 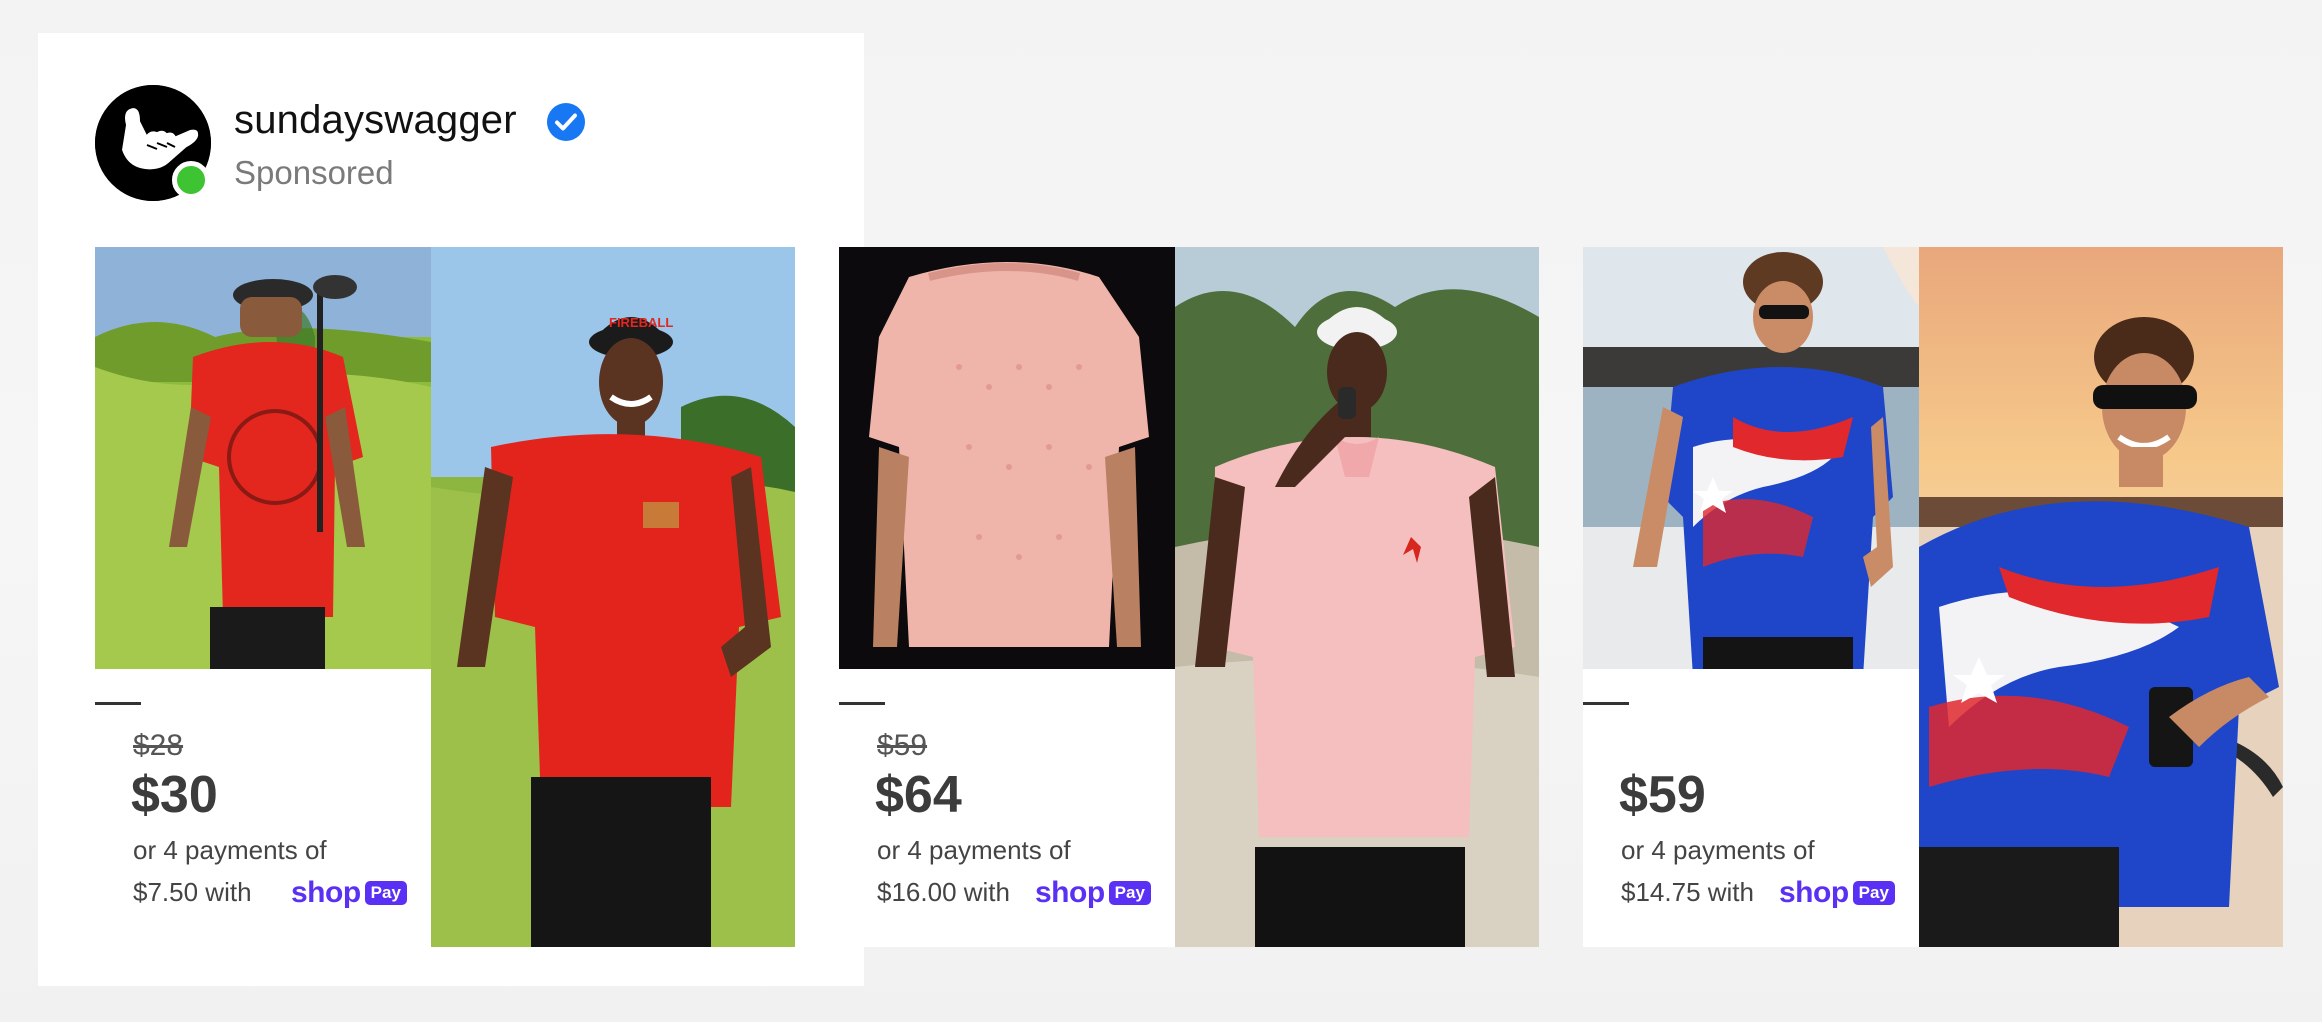 What do you see at coordinates (314, 172) in the screenshot?
I see `sponsored-label: Sponsored` at bounding box center [314, 172].